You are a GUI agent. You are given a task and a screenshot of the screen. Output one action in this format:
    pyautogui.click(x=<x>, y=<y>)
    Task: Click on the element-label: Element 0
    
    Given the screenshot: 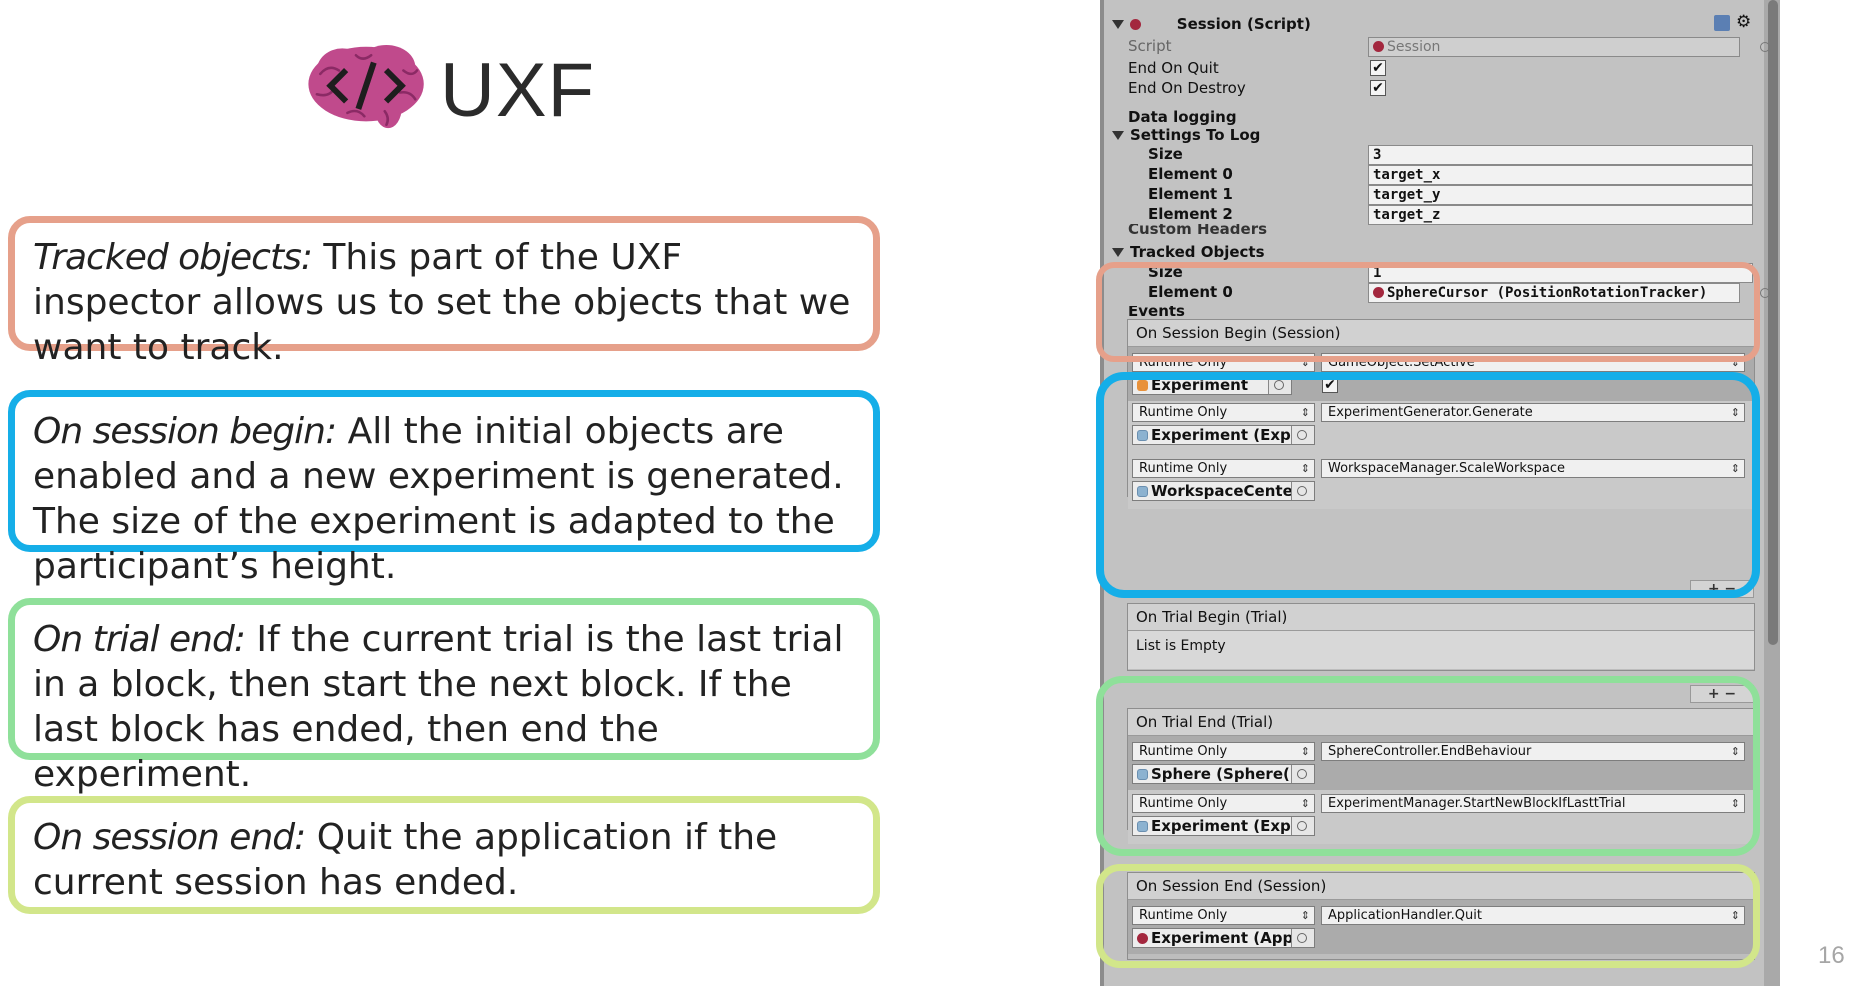 What is the action you would take?
    pyautogui.click(x=1190, y=174)
    